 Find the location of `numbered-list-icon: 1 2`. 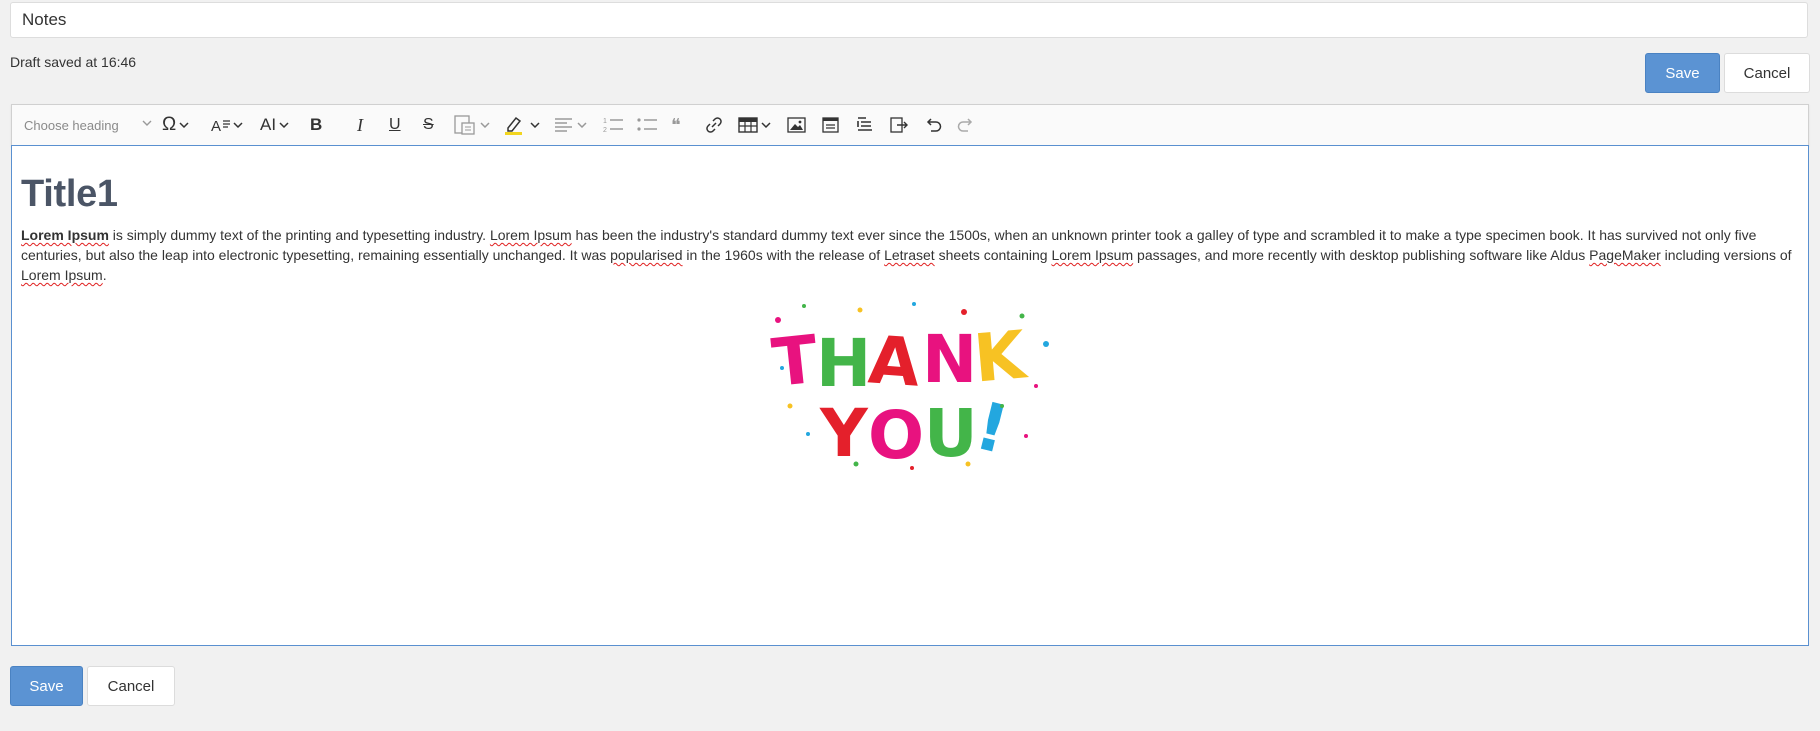

numbered-list-icon: 1 2 is located at coordinates (613, 126).